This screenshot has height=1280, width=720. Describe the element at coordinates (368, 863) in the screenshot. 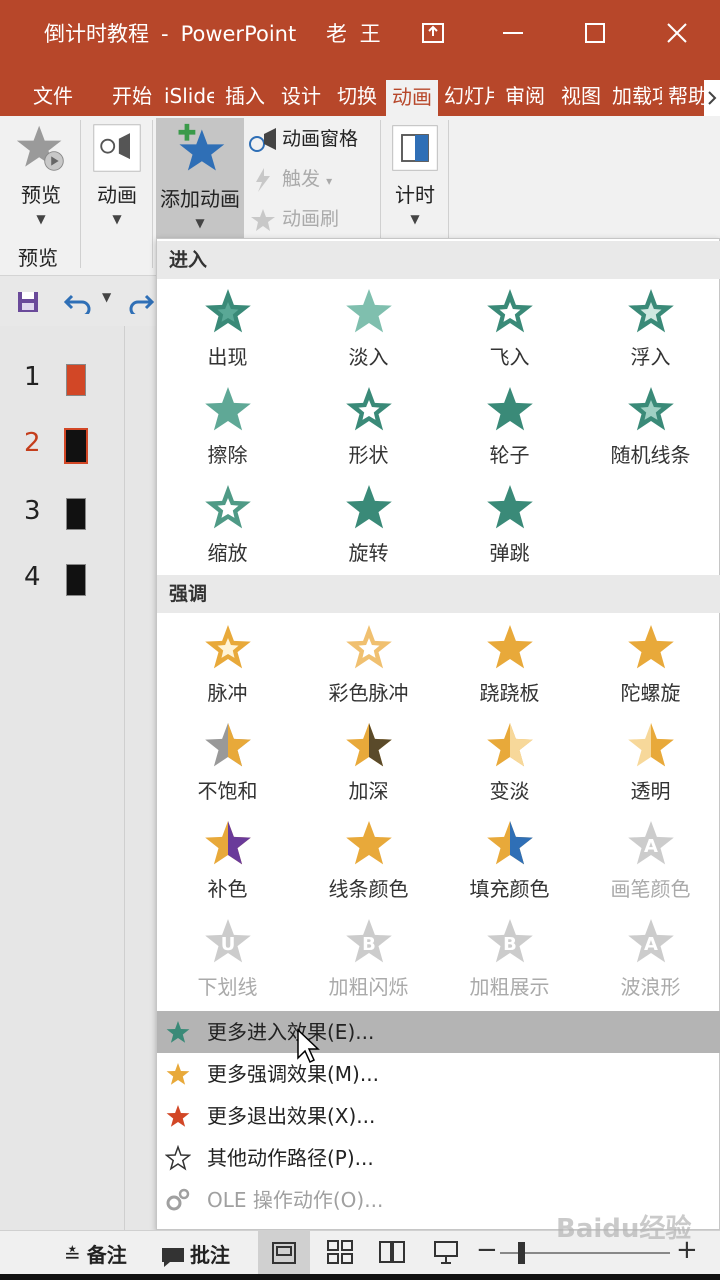

I see `effect-line-color: 线条颜色` at that location.